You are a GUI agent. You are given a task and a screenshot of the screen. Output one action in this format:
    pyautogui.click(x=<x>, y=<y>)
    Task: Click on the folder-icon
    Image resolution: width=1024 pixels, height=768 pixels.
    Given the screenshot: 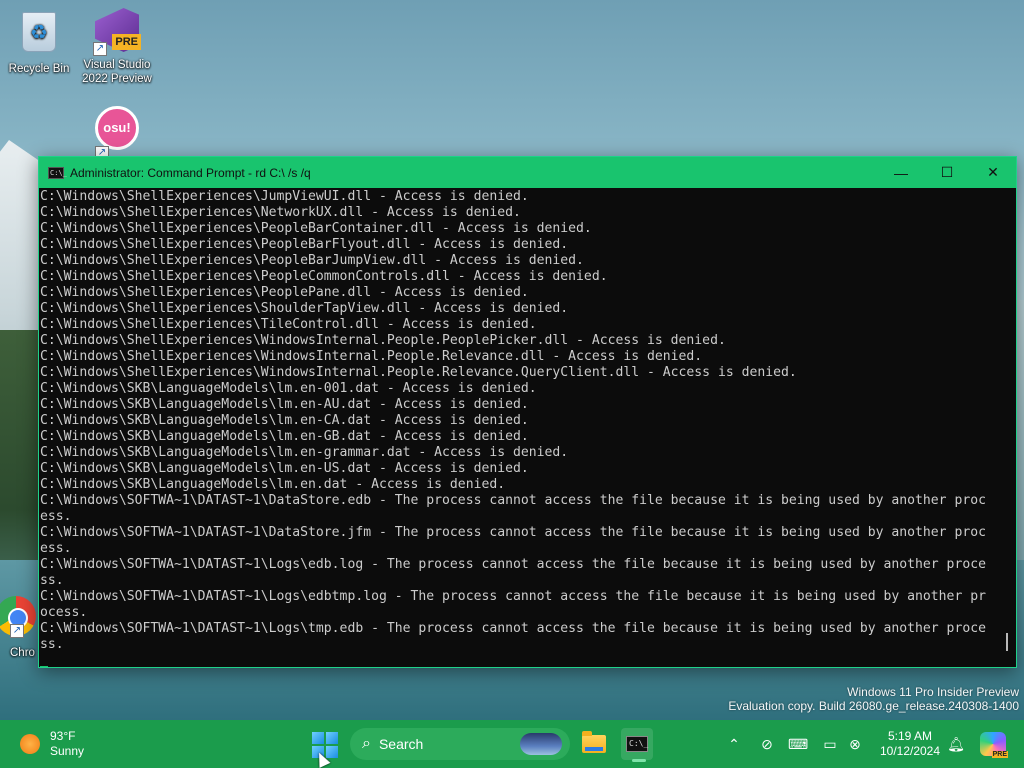 What is the action you would take?
    pyautogui.click(x=594, y=742)
    